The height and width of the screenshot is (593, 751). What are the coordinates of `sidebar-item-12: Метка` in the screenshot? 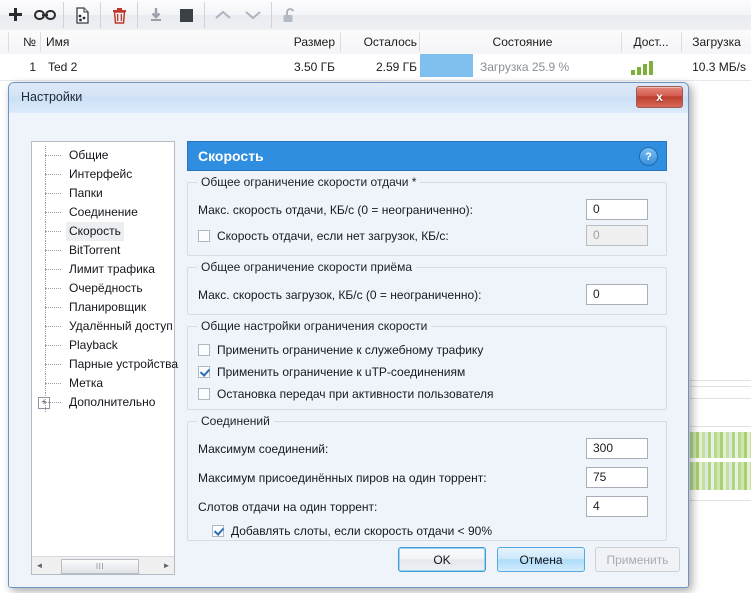 It's located at (103, 383).